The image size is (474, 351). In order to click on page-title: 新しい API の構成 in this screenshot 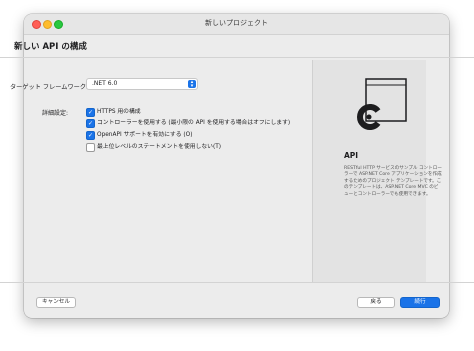, I will do `click(50, 47)`.